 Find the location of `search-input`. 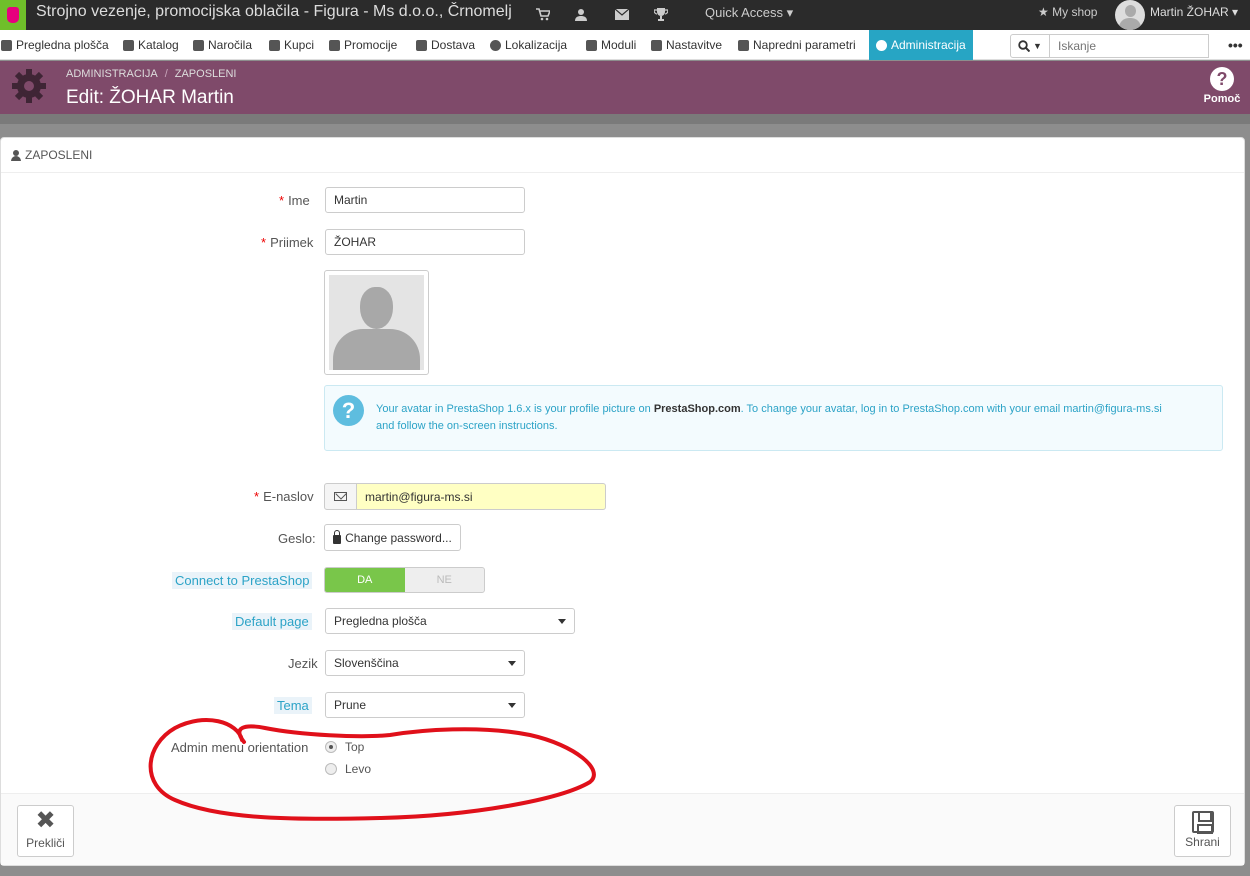

search-input is located at coordinates (1129, 46).